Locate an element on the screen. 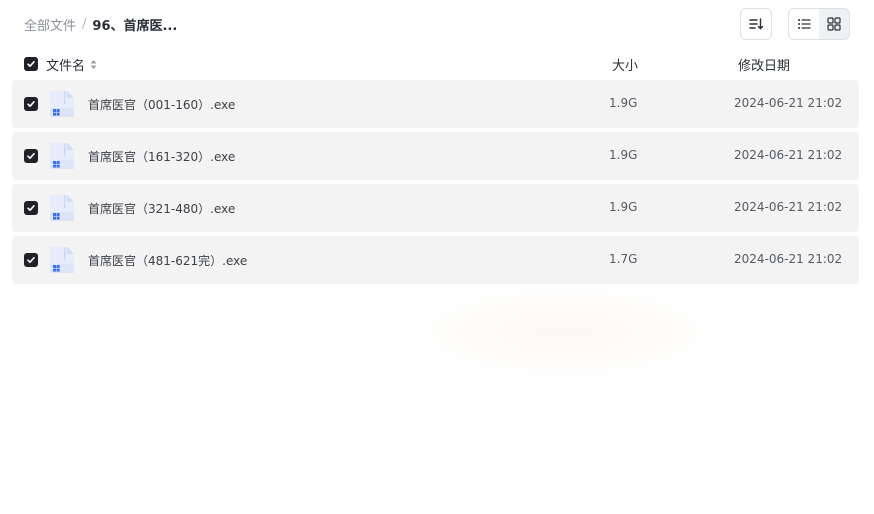  sort-toggle-icon is located at coordinates (93, 64).